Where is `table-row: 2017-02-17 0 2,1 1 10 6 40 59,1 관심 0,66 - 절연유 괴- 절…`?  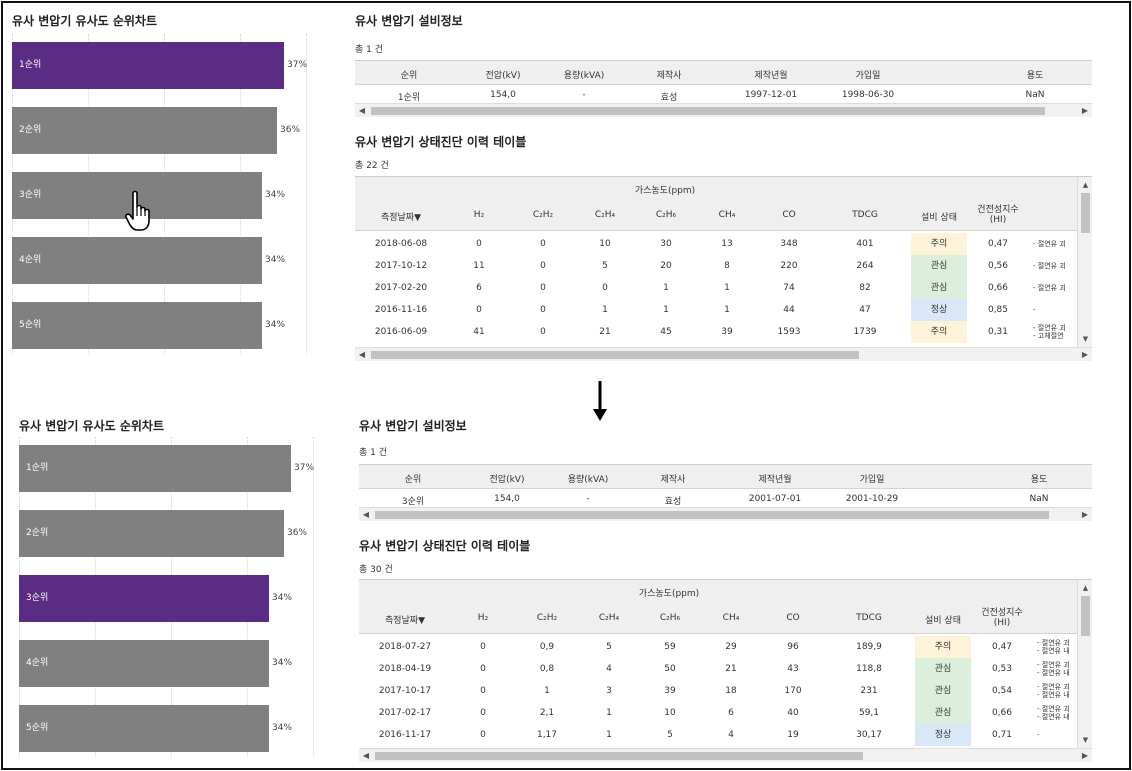
table-row: 2017-02-17 0 2,1 1 10 6 40 59,1 관심 0,66 - 절연유 괴- 절… is located at coordinates (718, 713).